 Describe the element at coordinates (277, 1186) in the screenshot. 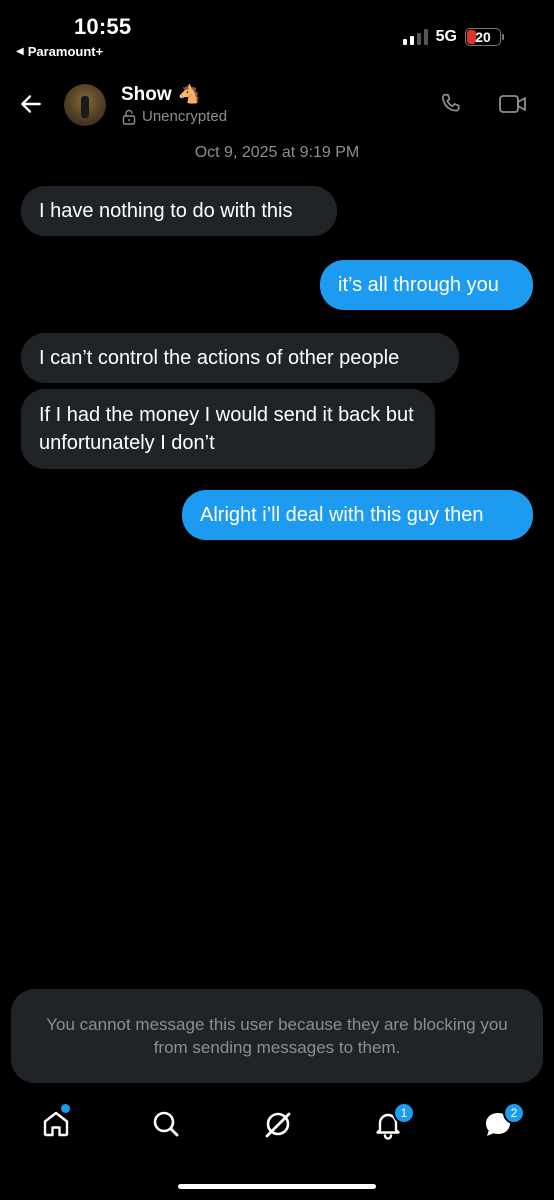

I see `home-indicator` at that location.